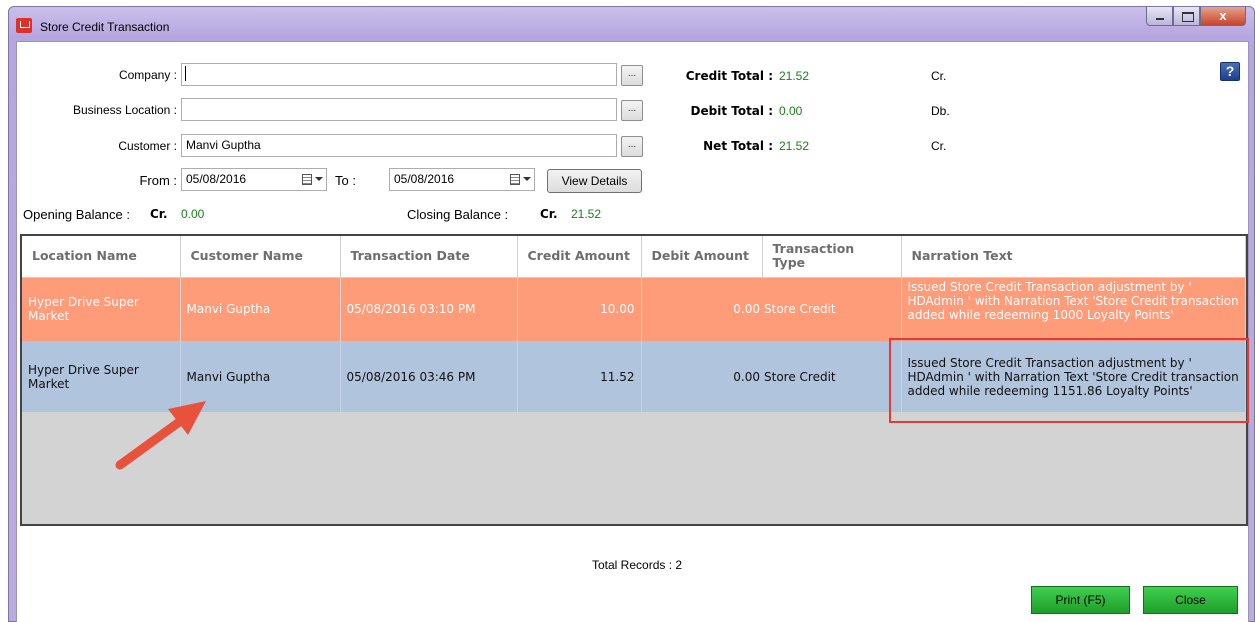  What do you see at coordinates (160, 435) in the screenshot?
I see `annotation-arrow-icon` at bounding box center [160, 435].